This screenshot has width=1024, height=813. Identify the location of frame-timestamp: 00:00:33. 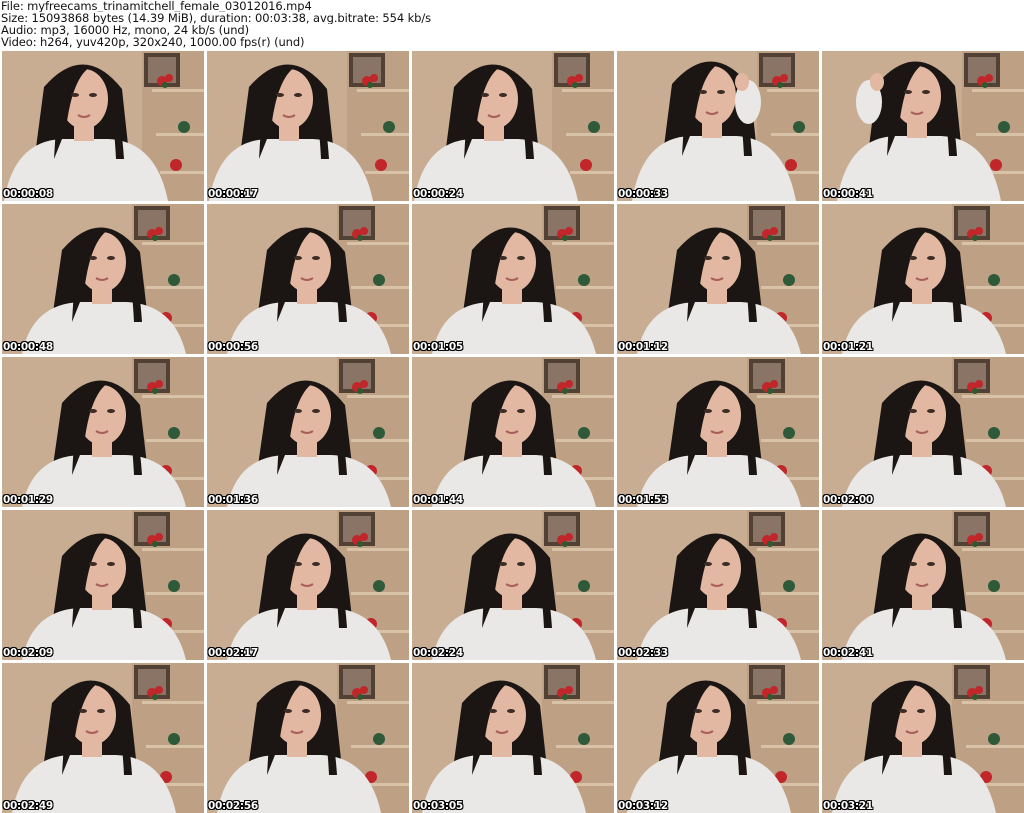
(643, 194).